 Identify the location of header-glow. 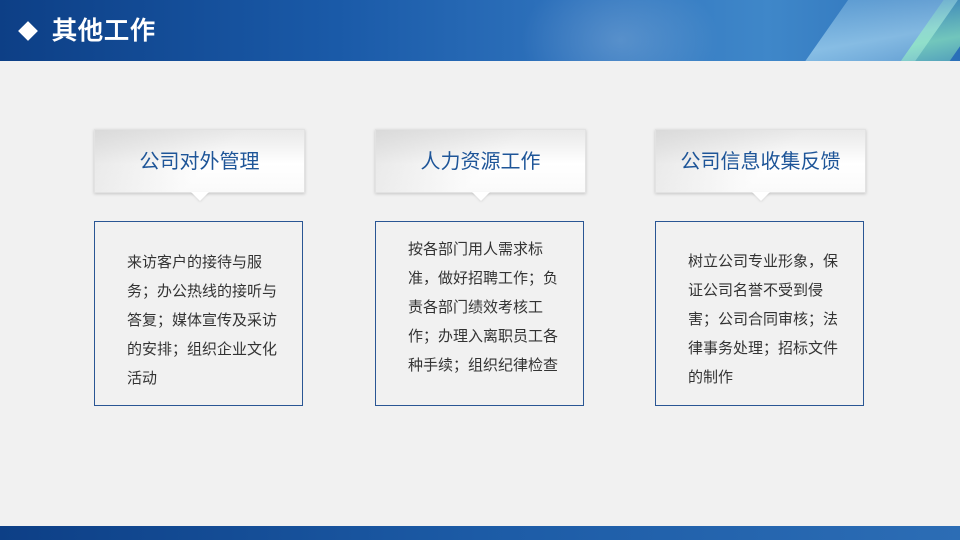
(620, 30).